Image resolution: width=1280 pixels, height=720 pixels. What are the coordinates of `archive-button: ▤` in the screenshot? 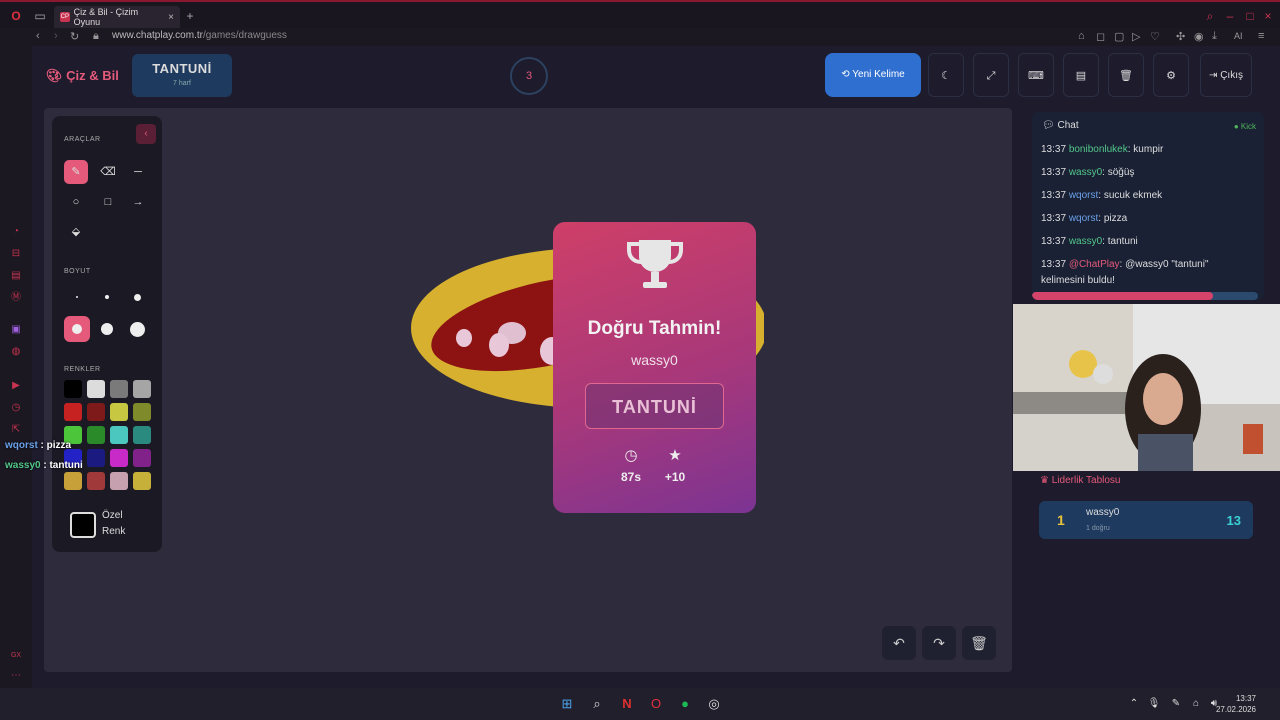 It's located at (1081, 75).